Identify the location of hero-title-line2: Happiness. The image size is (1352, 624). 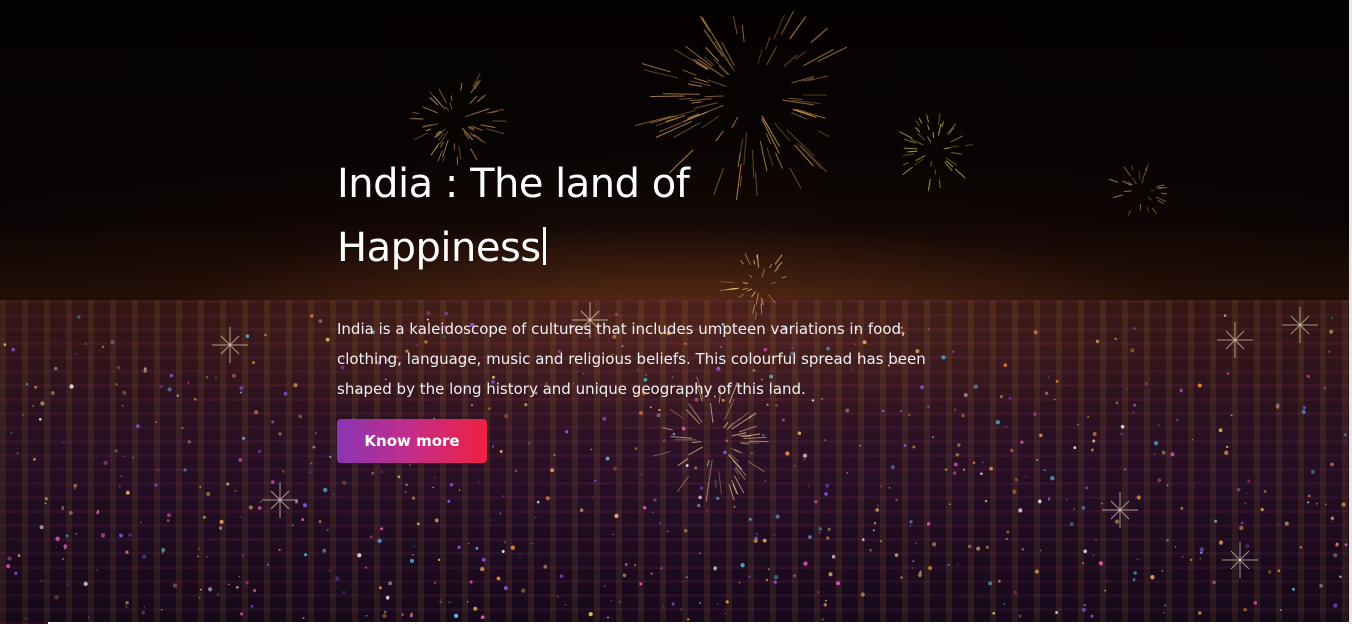
(439, 248).